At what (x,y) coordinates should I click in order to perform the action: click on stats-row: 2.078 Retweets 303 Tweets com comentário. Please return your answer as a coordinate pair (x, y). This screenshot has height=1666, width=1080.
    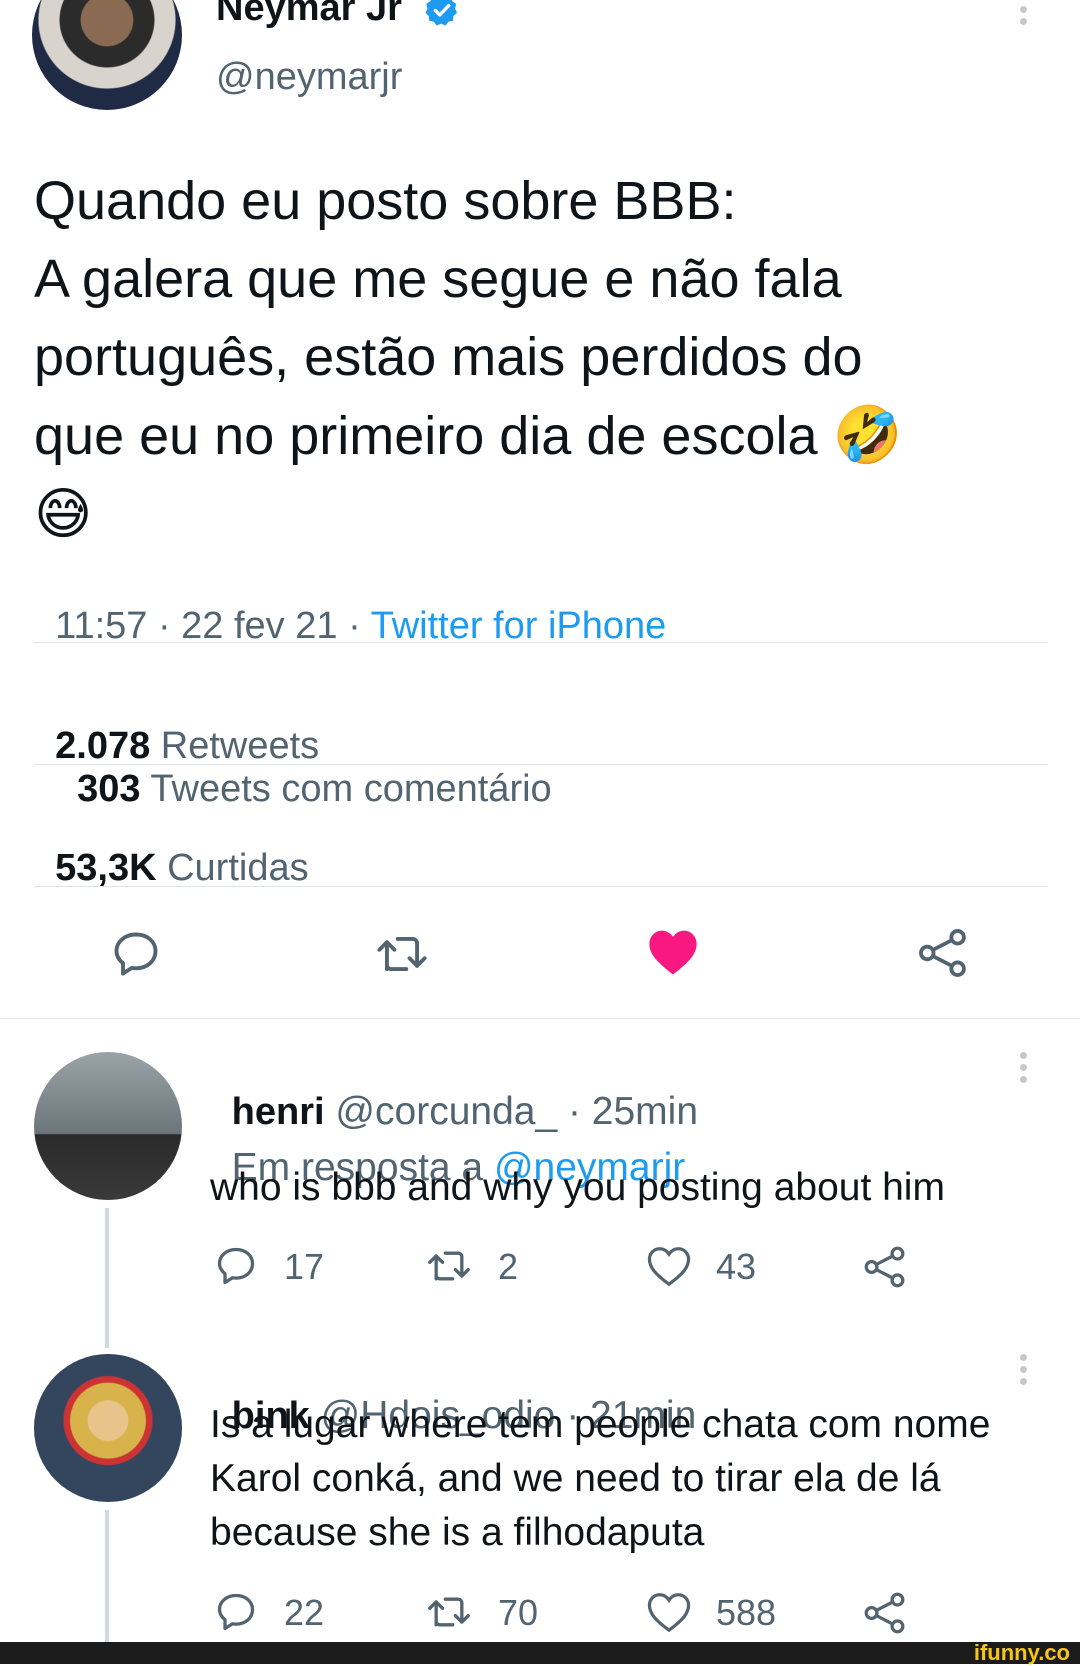
    Looking at the image, I should click on (293, 746).